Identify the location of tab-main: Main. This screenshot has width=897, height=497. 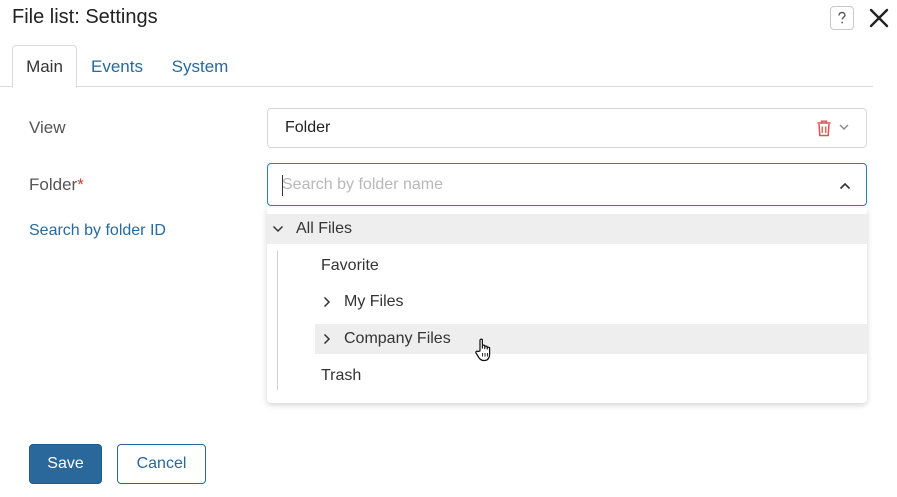
(44, 66).